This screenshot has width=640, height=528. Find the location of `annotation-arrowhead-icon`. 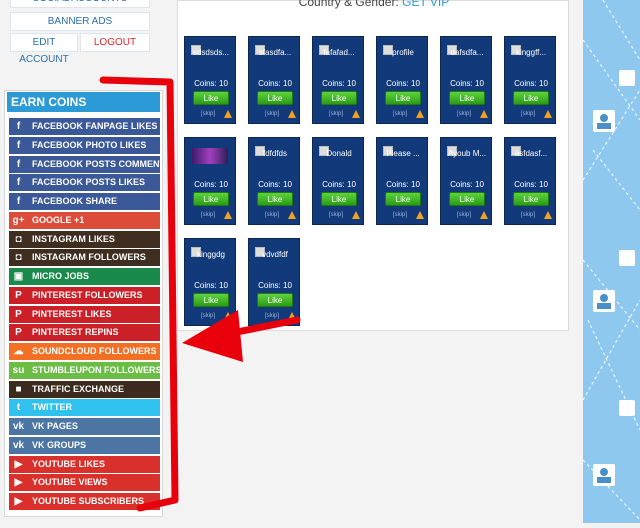

annotation-arrowhead-icon is located at coordinates (212, 336).